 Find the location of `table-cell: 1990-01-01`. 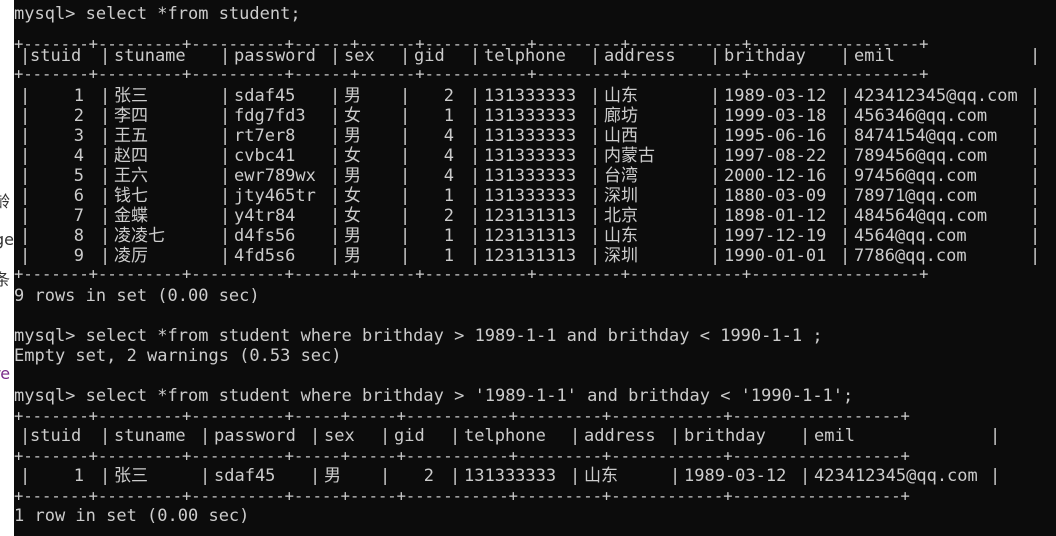

table-cell: 1990-01-01 is located at coordinates (775, 256).